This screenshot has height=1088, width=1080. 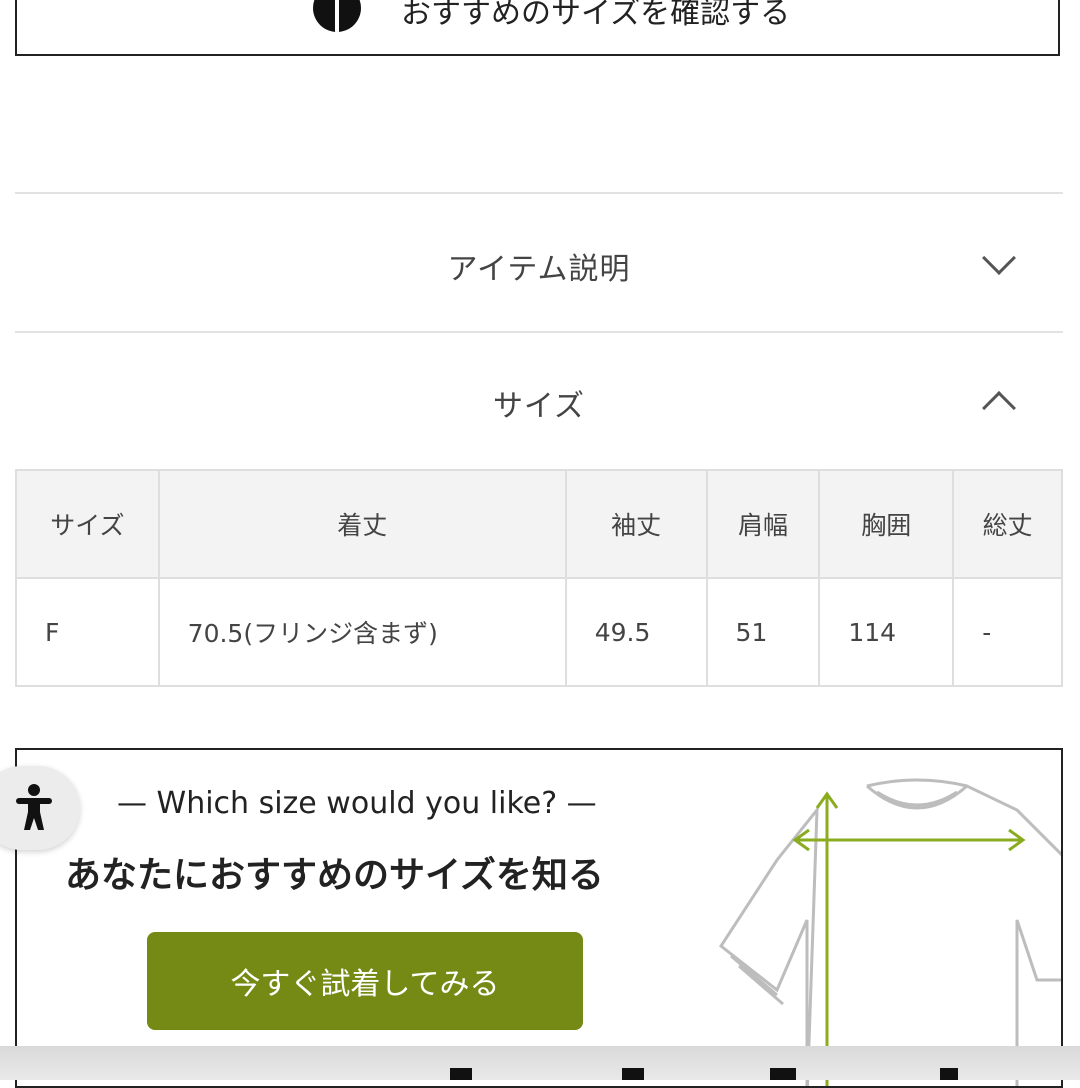 I want to click on table-header-cell: 総丈, so click(x=1007, y=524).